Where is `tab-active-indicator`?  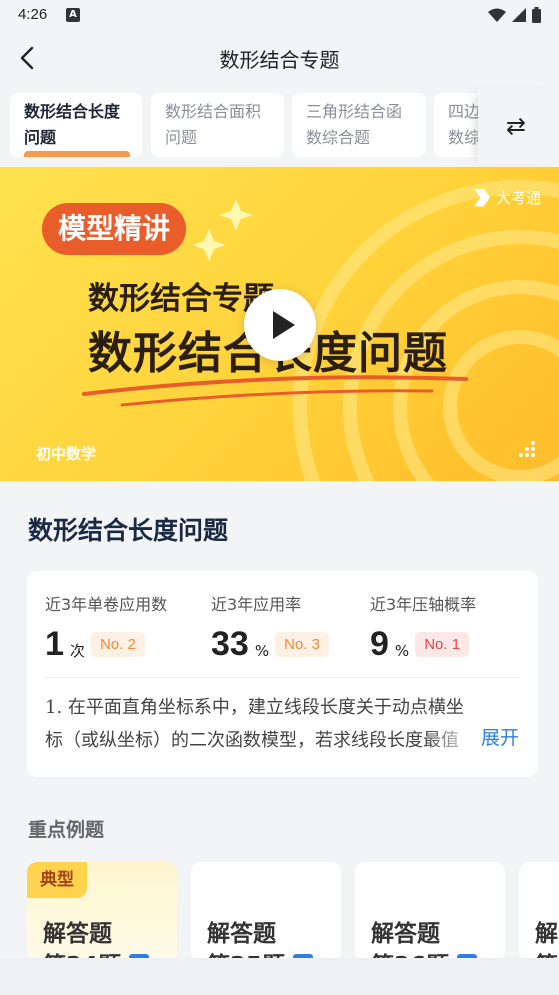
tab-active-indicator is located at coordinates (77, 154).